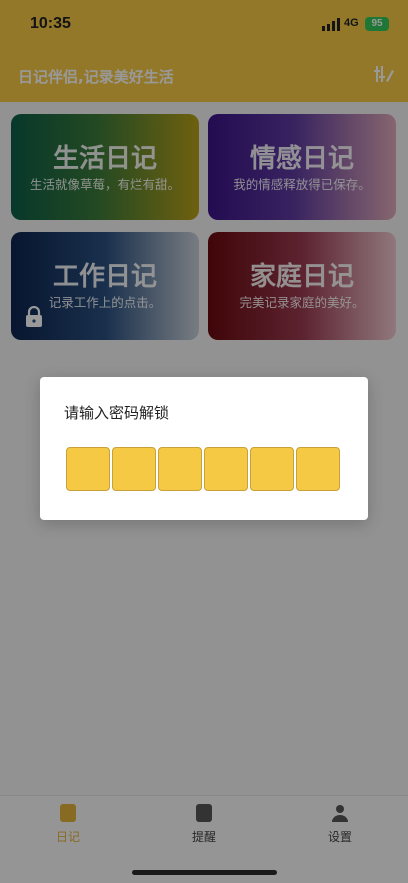 The height and width of the screenshot is (883, 408). I want to click on pin-input-row, so click(203, 469).